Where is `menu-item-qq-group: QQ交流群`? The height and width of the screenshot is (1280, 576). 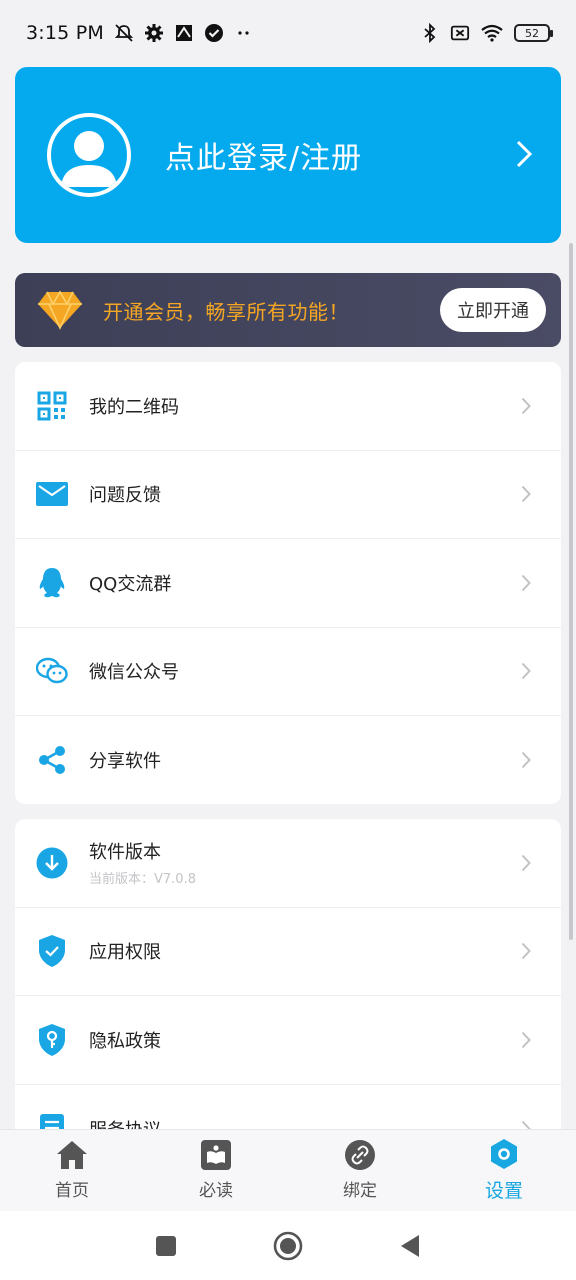 menu-item-qq-group: QQ交流群 is located at coordinates (288, 583).